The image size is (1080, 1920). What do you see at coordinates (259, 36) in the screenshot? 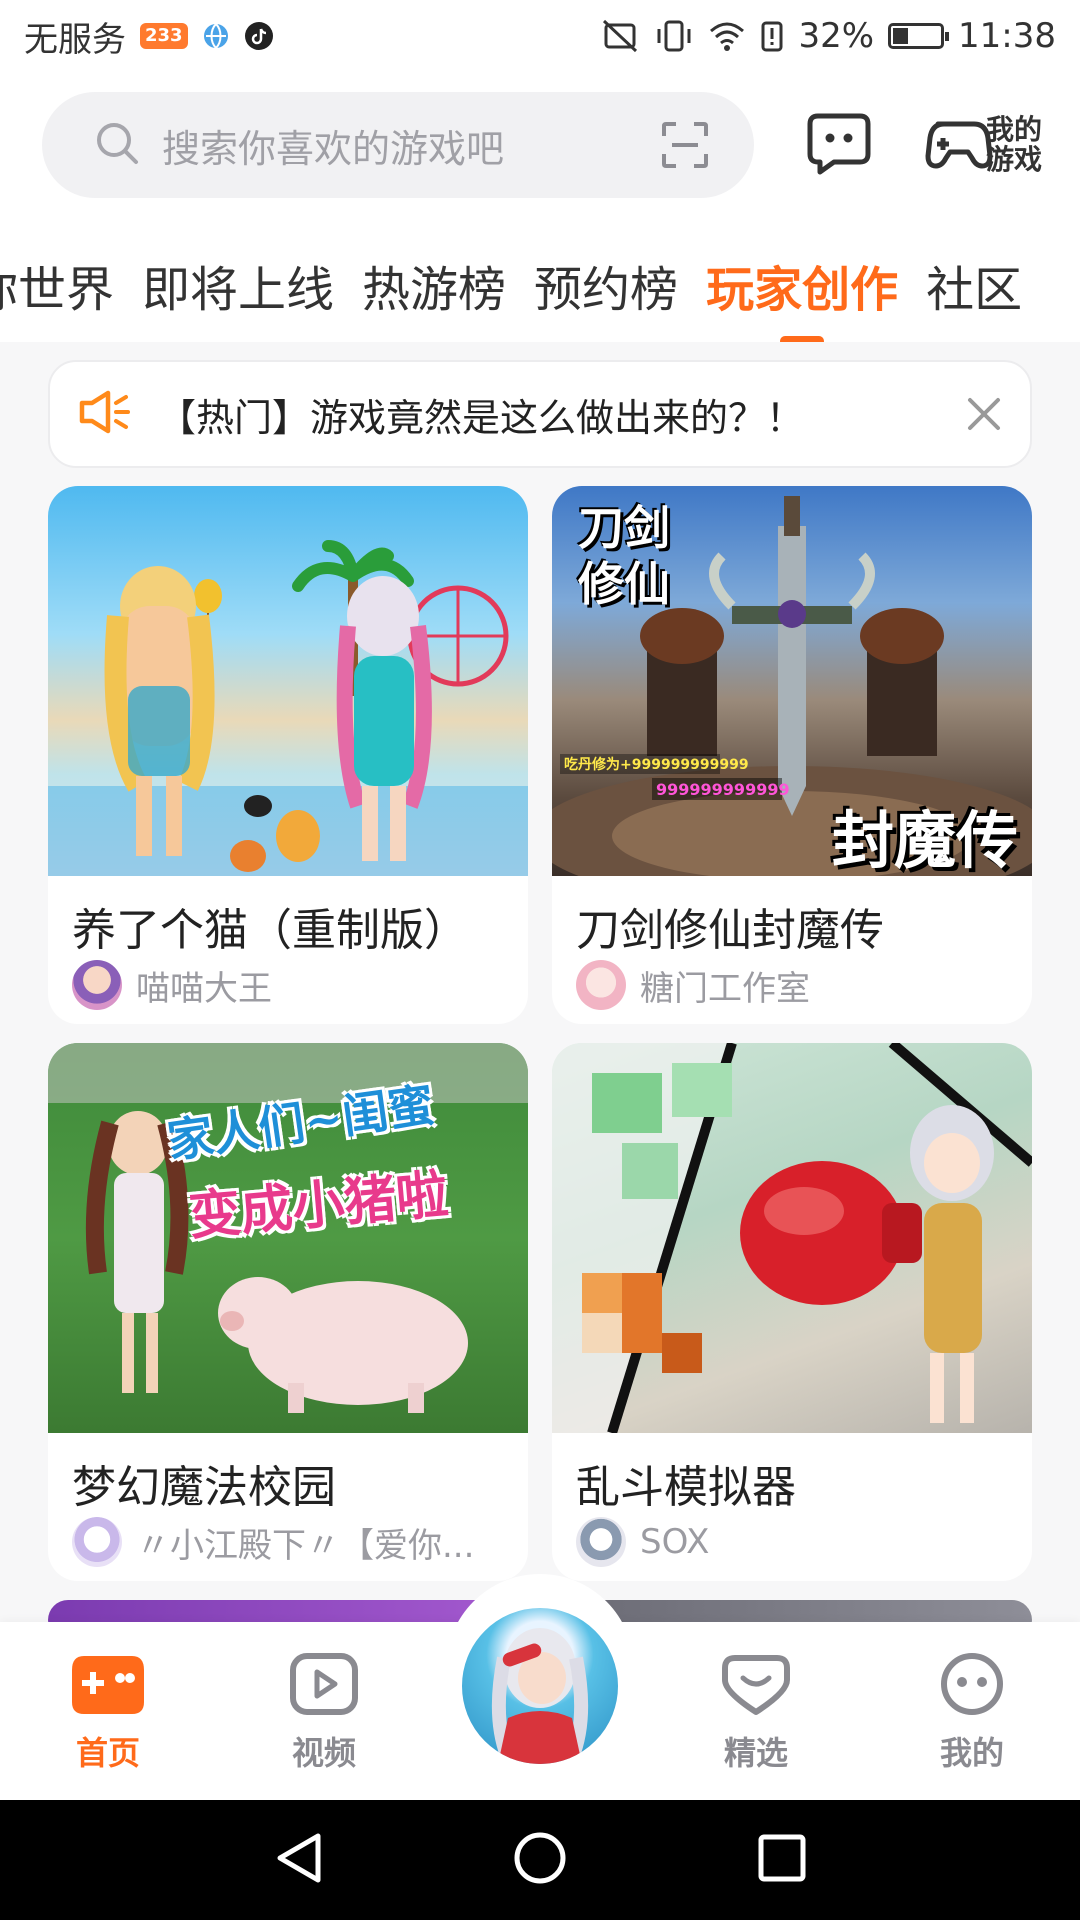
I see `tiktok-icon` at bounding box center [259, 36].